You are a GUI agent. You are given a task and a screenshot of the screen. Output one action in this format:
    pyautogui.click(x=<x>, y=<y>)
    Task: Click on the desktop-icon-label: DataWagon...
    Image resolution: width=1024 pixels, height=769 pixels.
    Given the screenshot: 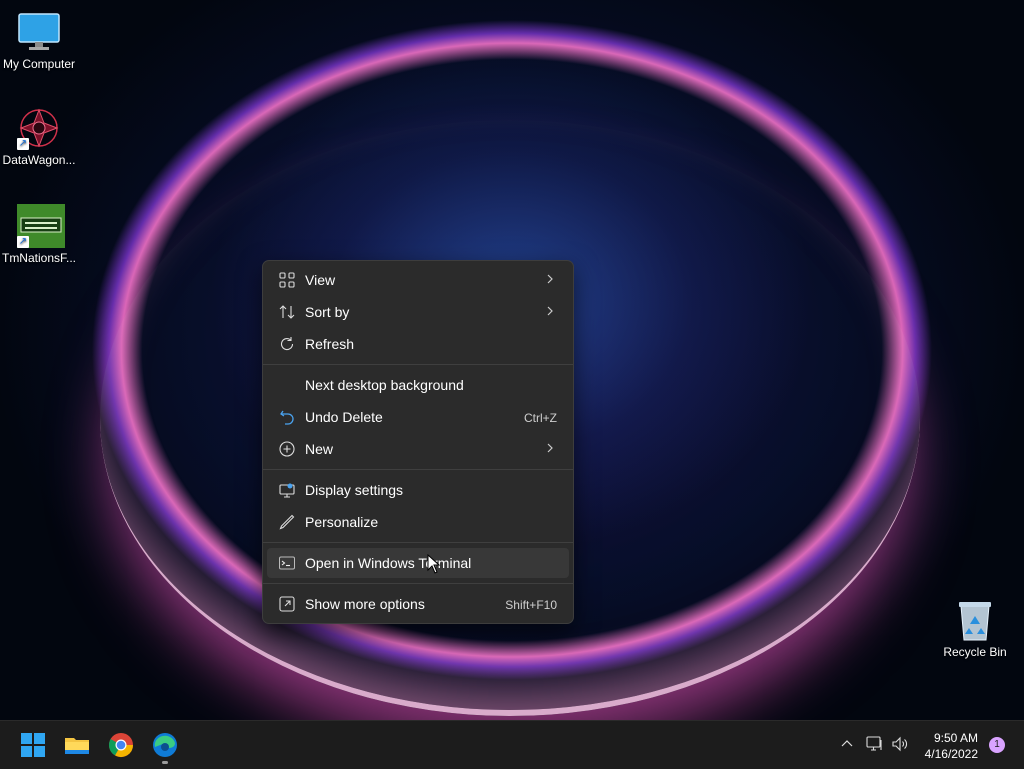 What is the action you would take?
    pyautogui.click(x=39, y=160)
    